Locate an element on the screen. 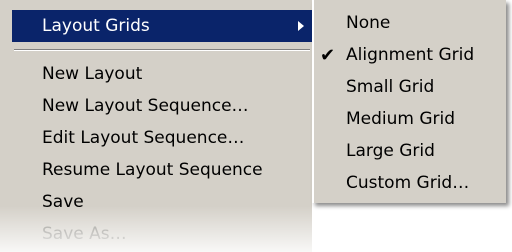  submenu-item-none: None is located at coordinates (410, 23).